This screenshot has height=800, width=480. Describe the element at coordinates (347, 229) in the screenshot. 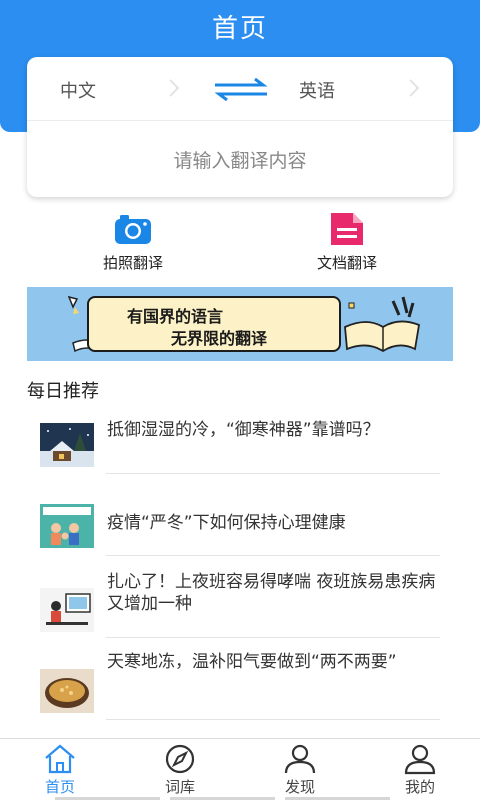

I see `document-icon` at that location.